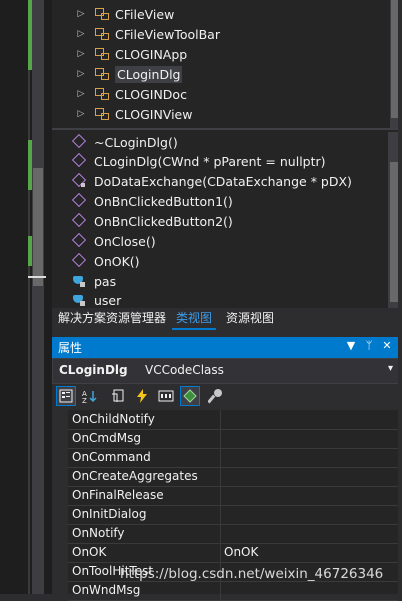  I want to click on window-menu-dropdown-icon: ▼, so click(351, 345).